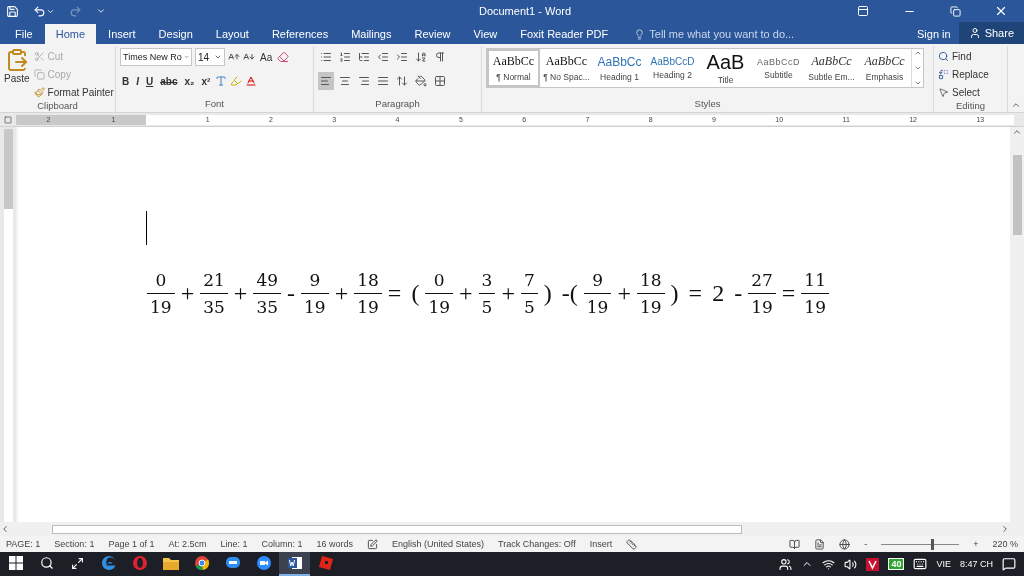 This screenshot has width=1024, height=576. What do you see at coordinates (300, 34) in the screenshot?
I see `ribbon-tab: References` at bounding box center [300, 34].